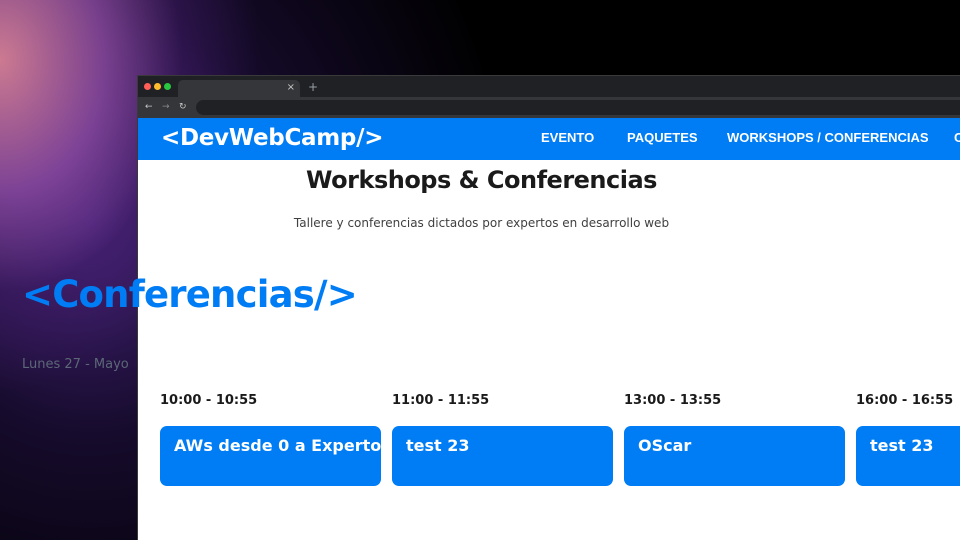  Describe the element at coordinates (549, 86) in the screenshot. I see `browser-tab-bar: × +` at that location.